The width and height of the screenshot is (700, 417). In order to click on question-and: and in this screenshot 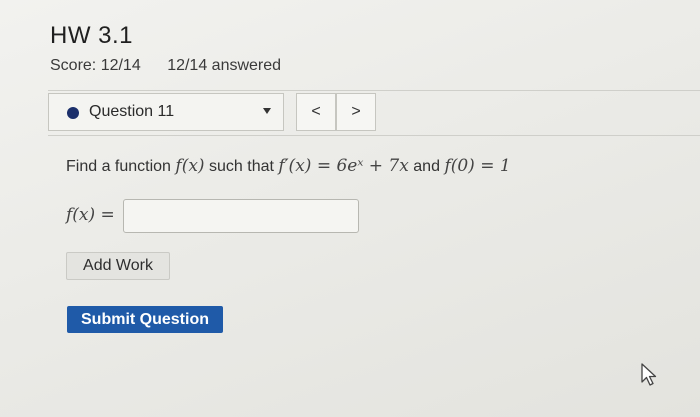, I will do `click(426, 166)`.